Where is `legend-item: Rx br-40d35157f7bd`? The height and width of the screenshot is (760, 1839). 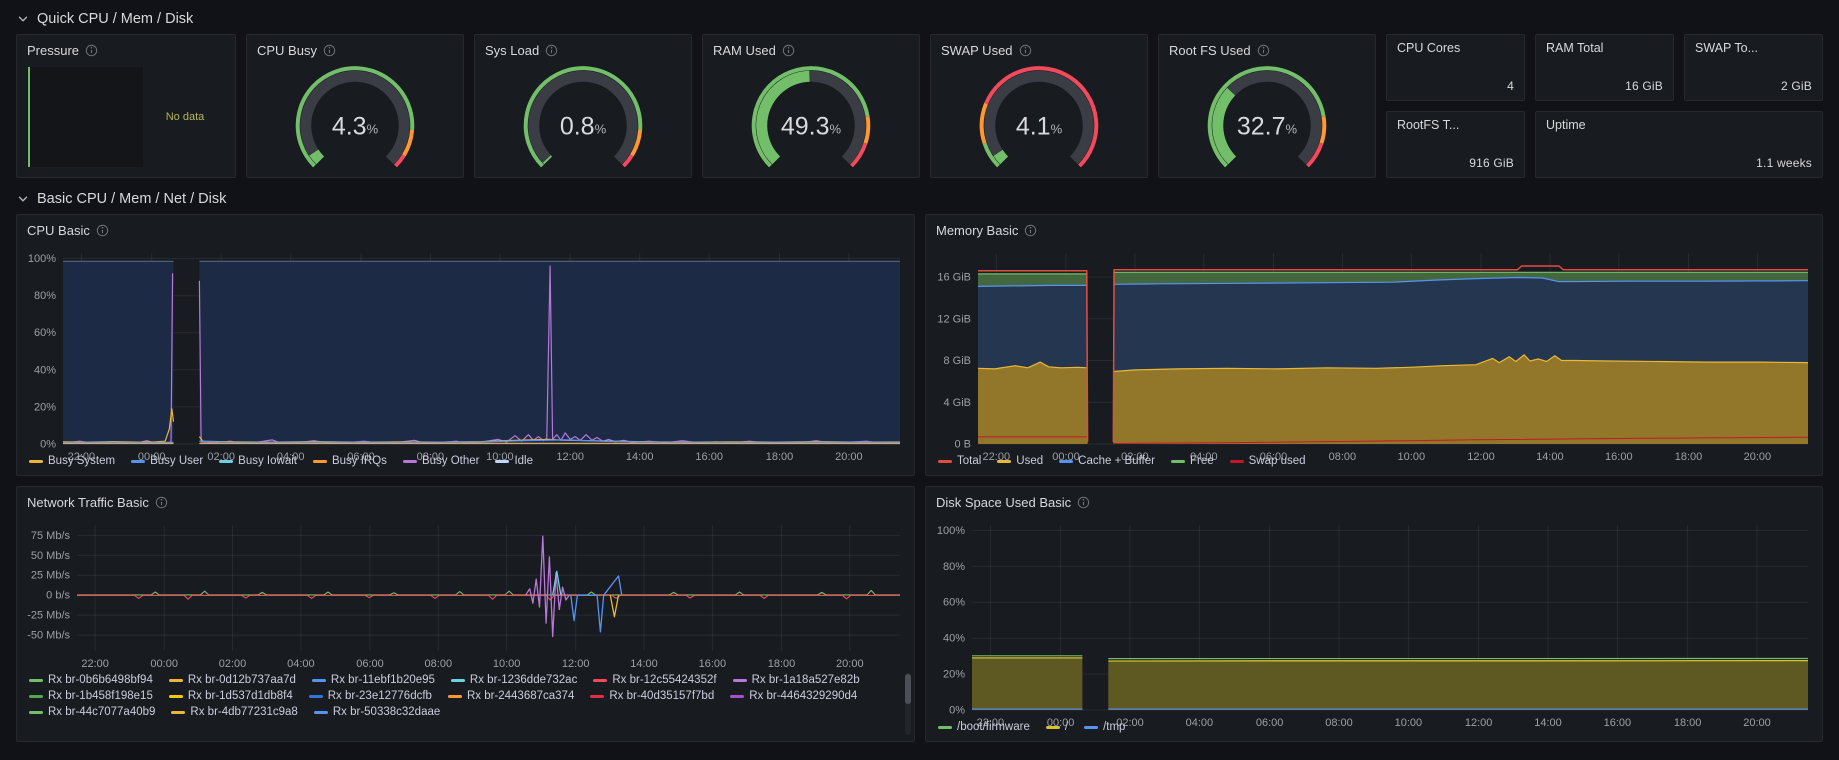 legend-item: Rx br-40d35157f7bd is located at coordinates (652, 696).